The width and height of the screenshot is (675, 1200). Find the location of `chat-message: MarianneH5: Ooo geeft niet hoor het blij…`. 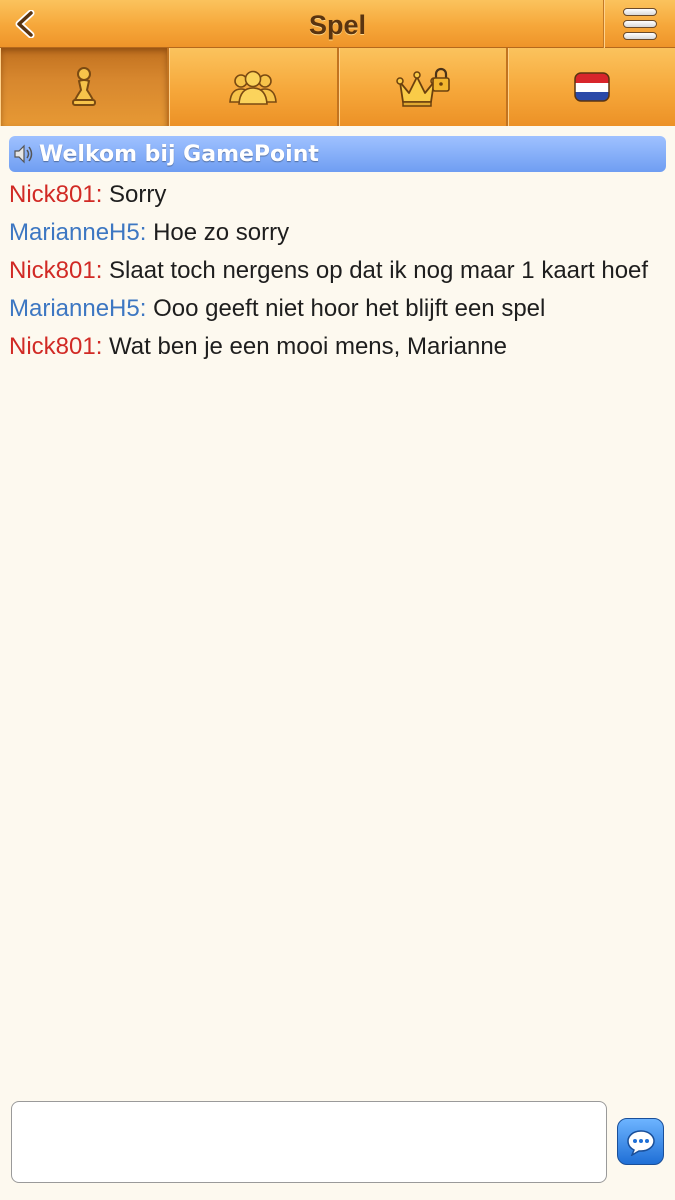

chat-message: MarianneH5: Ooo geeft niet hoor het blij… is located at coordinates (337, 311).